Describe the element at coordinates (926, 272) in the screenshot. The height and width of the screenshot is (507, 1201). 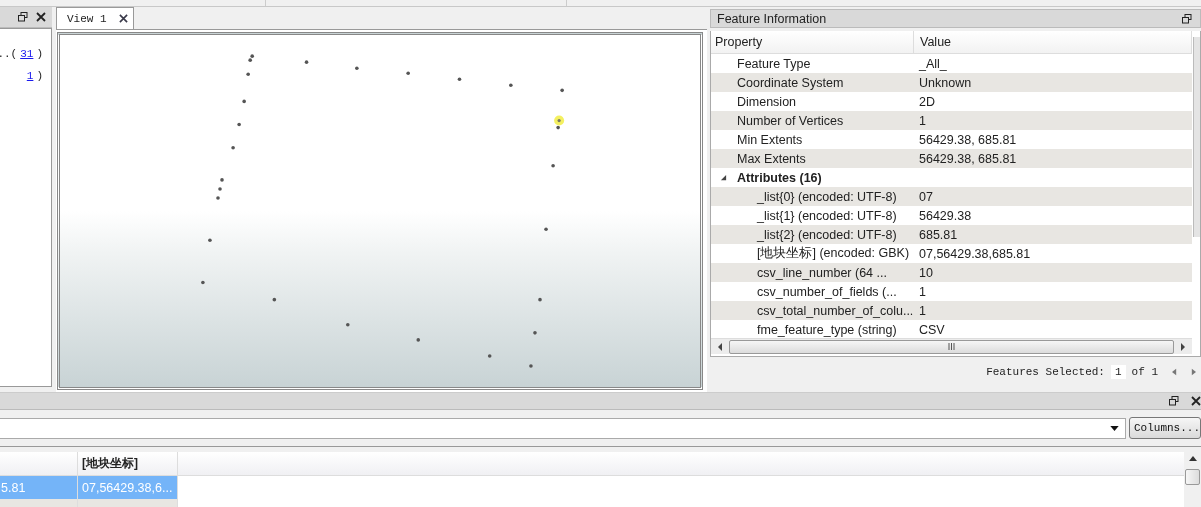
I see `property-value: 10` at that location.